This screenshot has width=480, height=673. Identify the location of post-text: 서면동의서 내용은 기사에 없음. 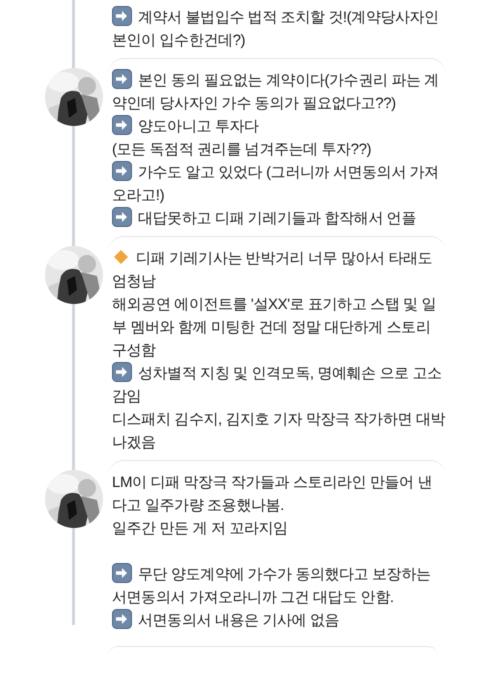
(279, 620).